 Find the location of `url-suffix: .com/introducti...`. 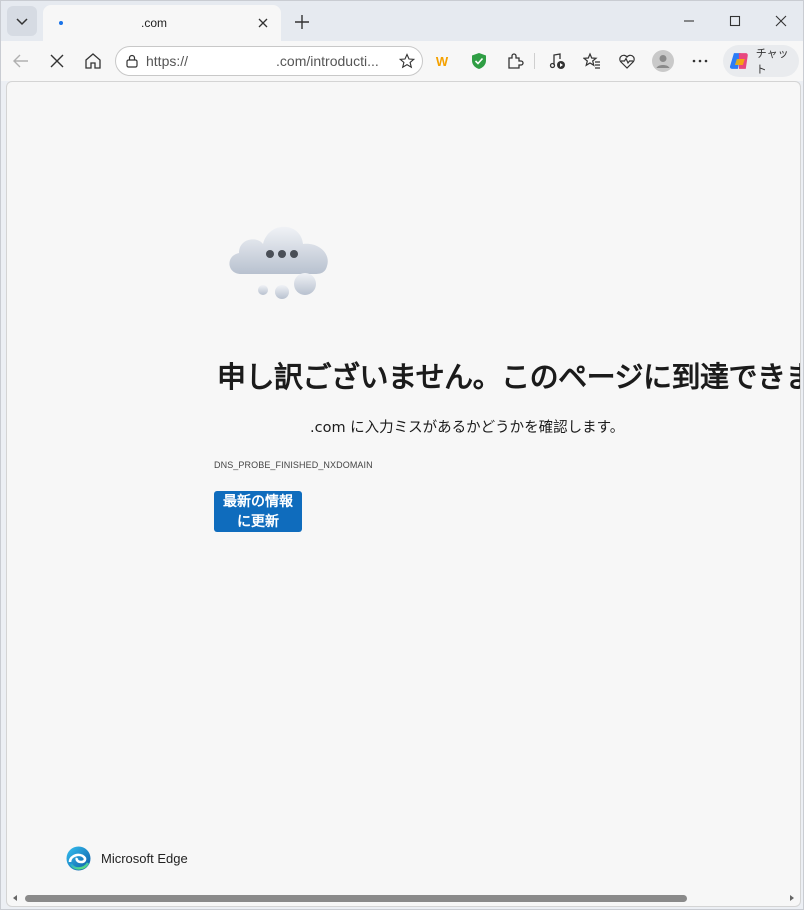

url-suffix: .com/introducti... is located at coordinates (327, 60).